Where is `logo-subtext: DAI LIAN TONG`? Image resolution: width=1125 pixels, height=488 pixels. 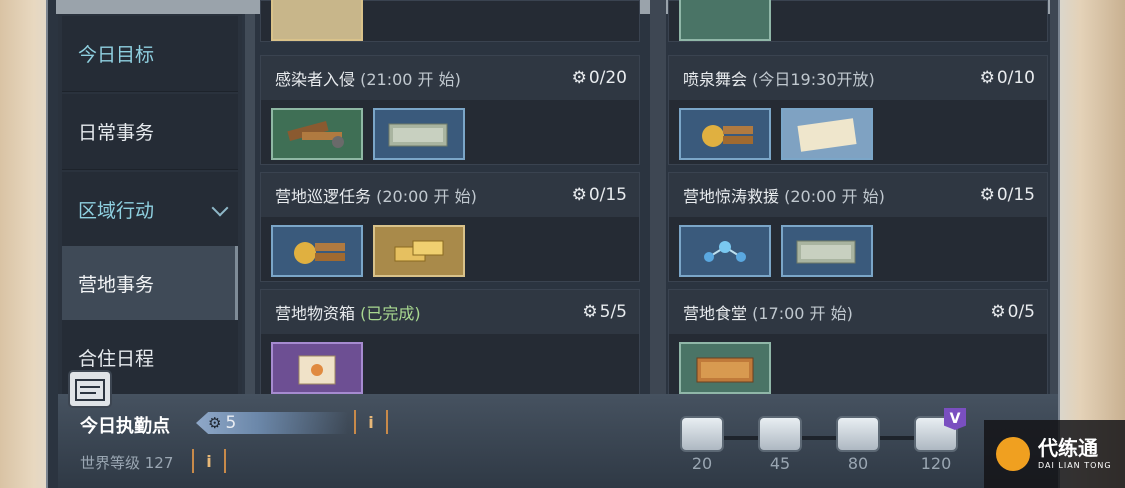
logo-subtext: DAI LIAN TONG is located at coordinates (1075, 465).